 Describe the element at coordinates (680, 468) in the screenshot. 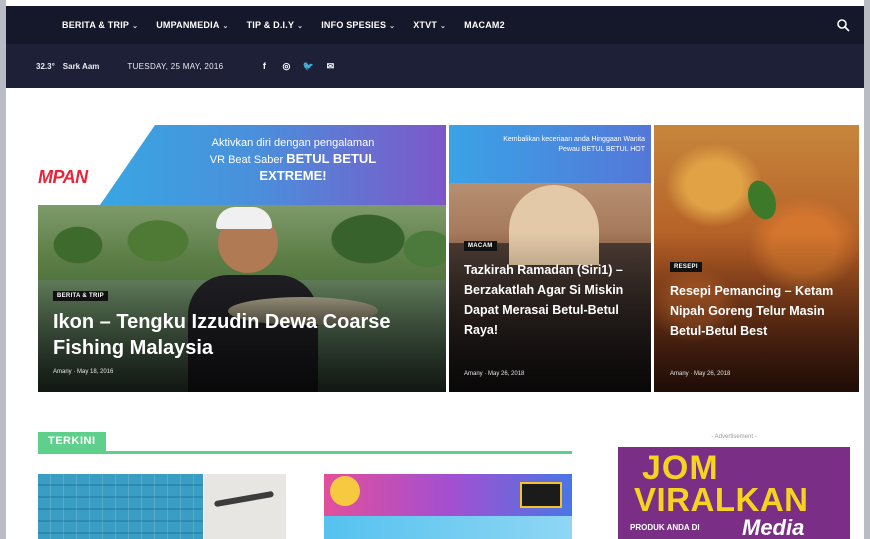

I see `ad-line-1: JOM` at that location.